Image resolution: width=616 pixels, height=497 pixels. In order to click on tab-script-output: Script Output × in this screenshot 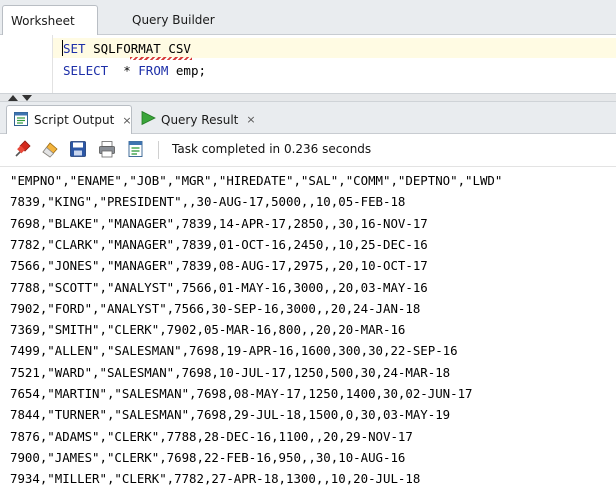, I will do `click(69, 119)`.